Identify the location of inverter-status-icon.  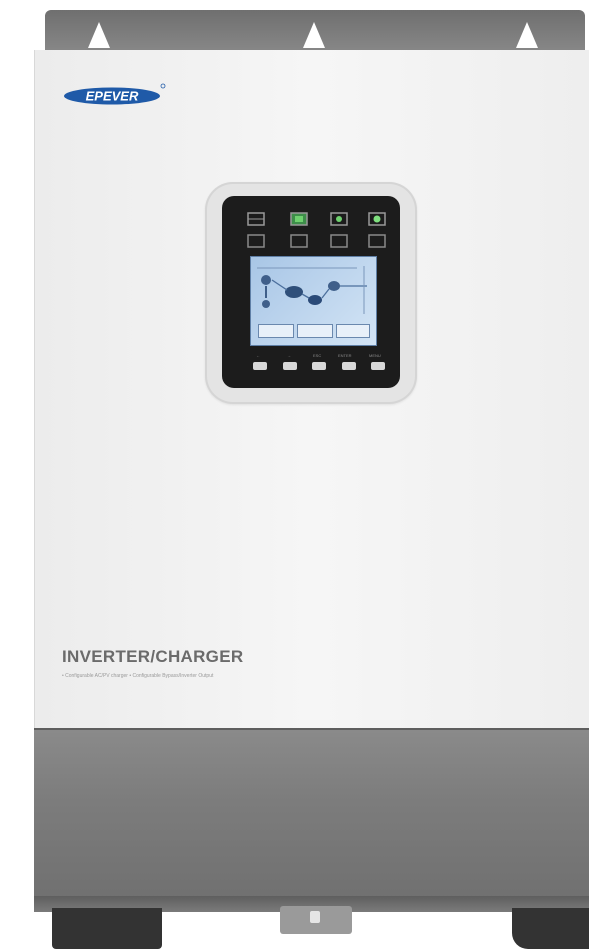
(339, 241).